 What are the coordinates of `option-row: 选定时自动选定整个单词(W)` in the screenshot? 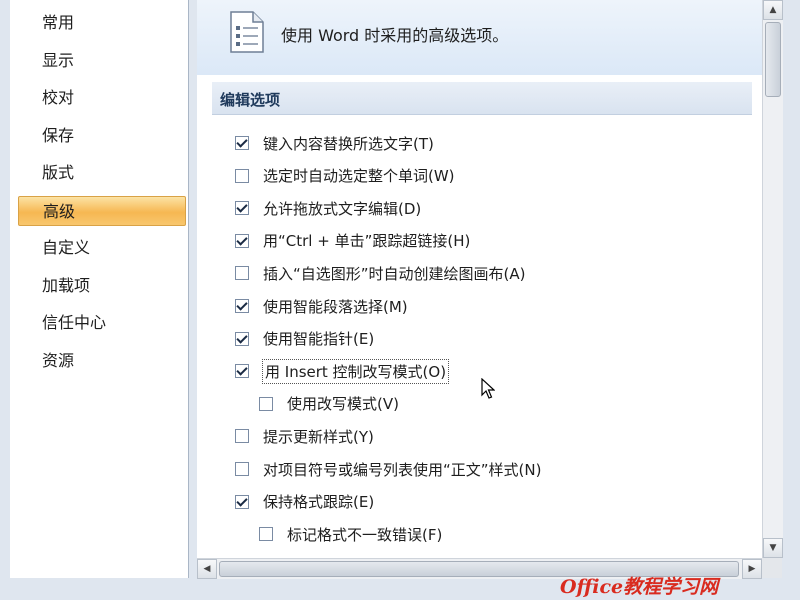 It's located at (345, 176).